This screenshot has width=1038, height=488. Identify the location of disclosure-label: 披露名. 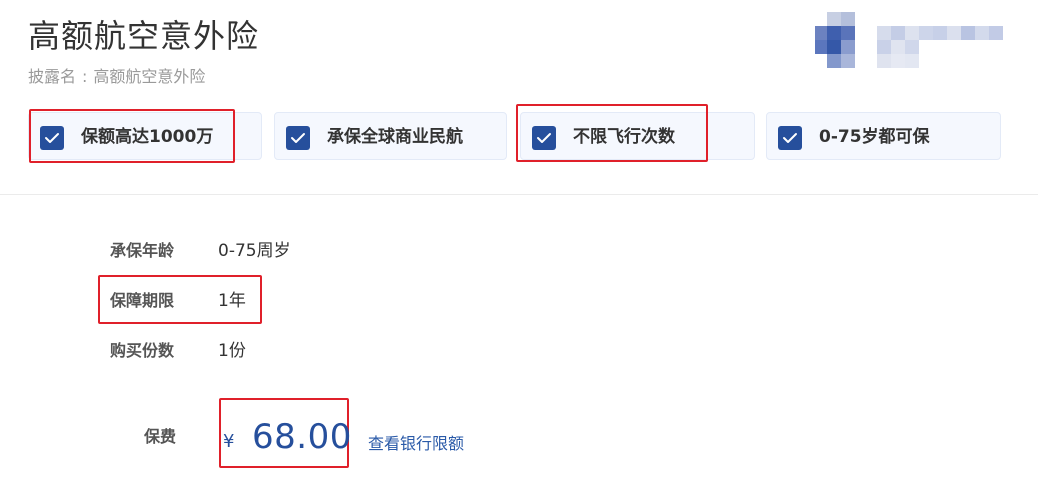
(52, 76).